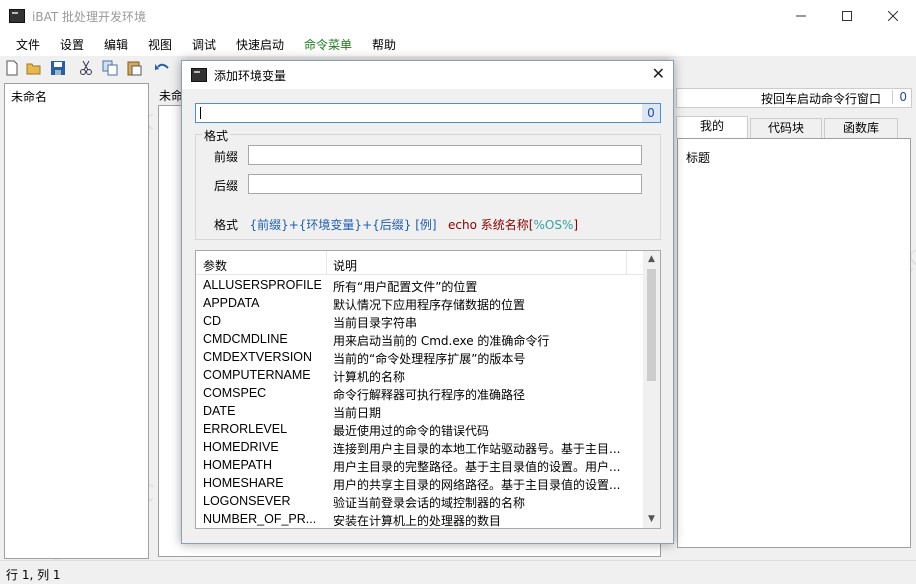  Describe the element at coordinates (411, 431) in the screenshot. I see `env-var-description: 最近使用过的命令的错误代码` at that location.